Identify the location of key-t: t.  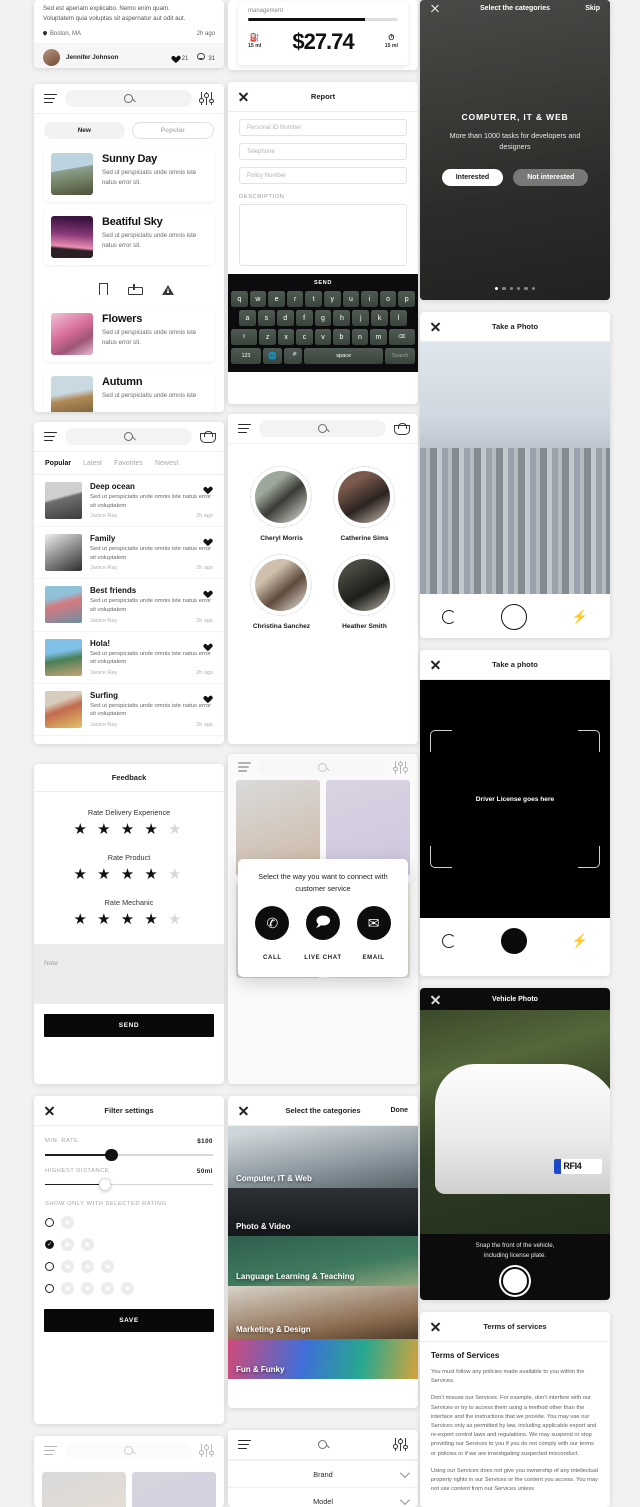
(313, 299).